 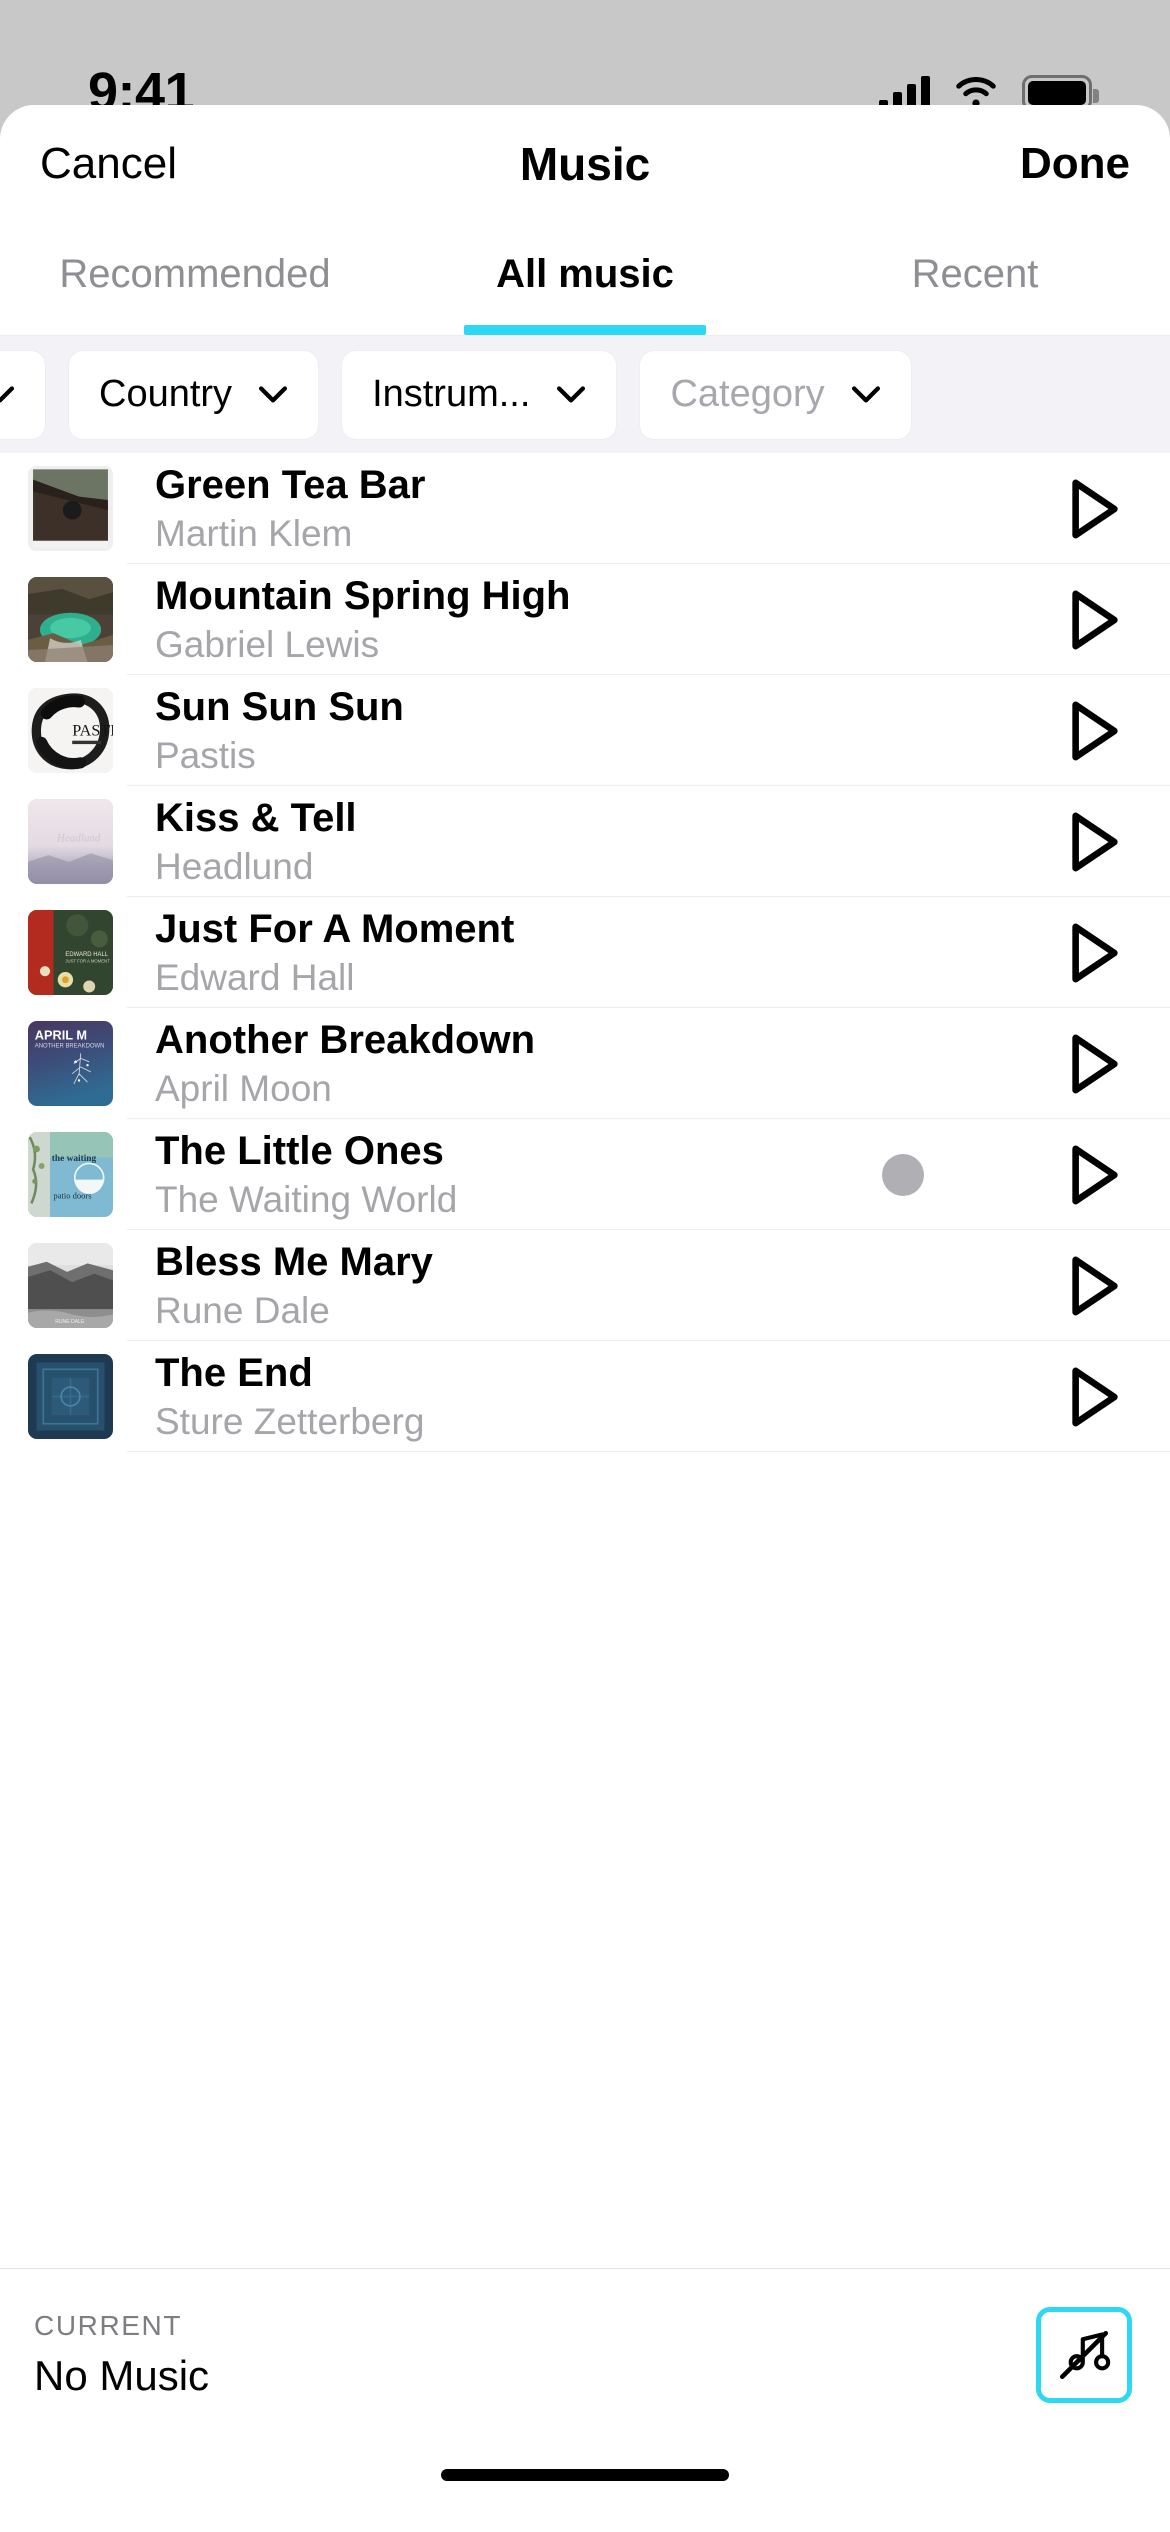 What do you see at coordinates (588, 1286) in the screenshot?
I see `song-info: Bless Me Mary Rune Dale` at bounding box center [588, 1286].